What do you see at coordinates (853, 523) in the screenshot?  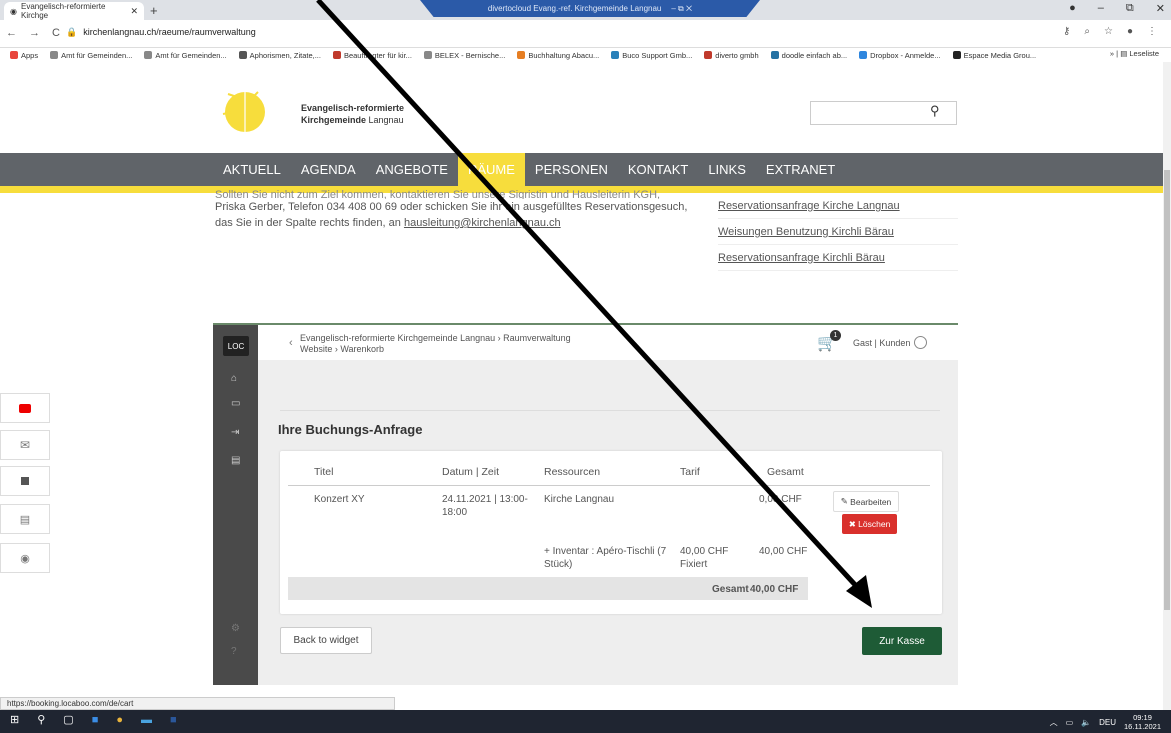 I see `delete-icon: ✖` at bounding box center [853, 523].